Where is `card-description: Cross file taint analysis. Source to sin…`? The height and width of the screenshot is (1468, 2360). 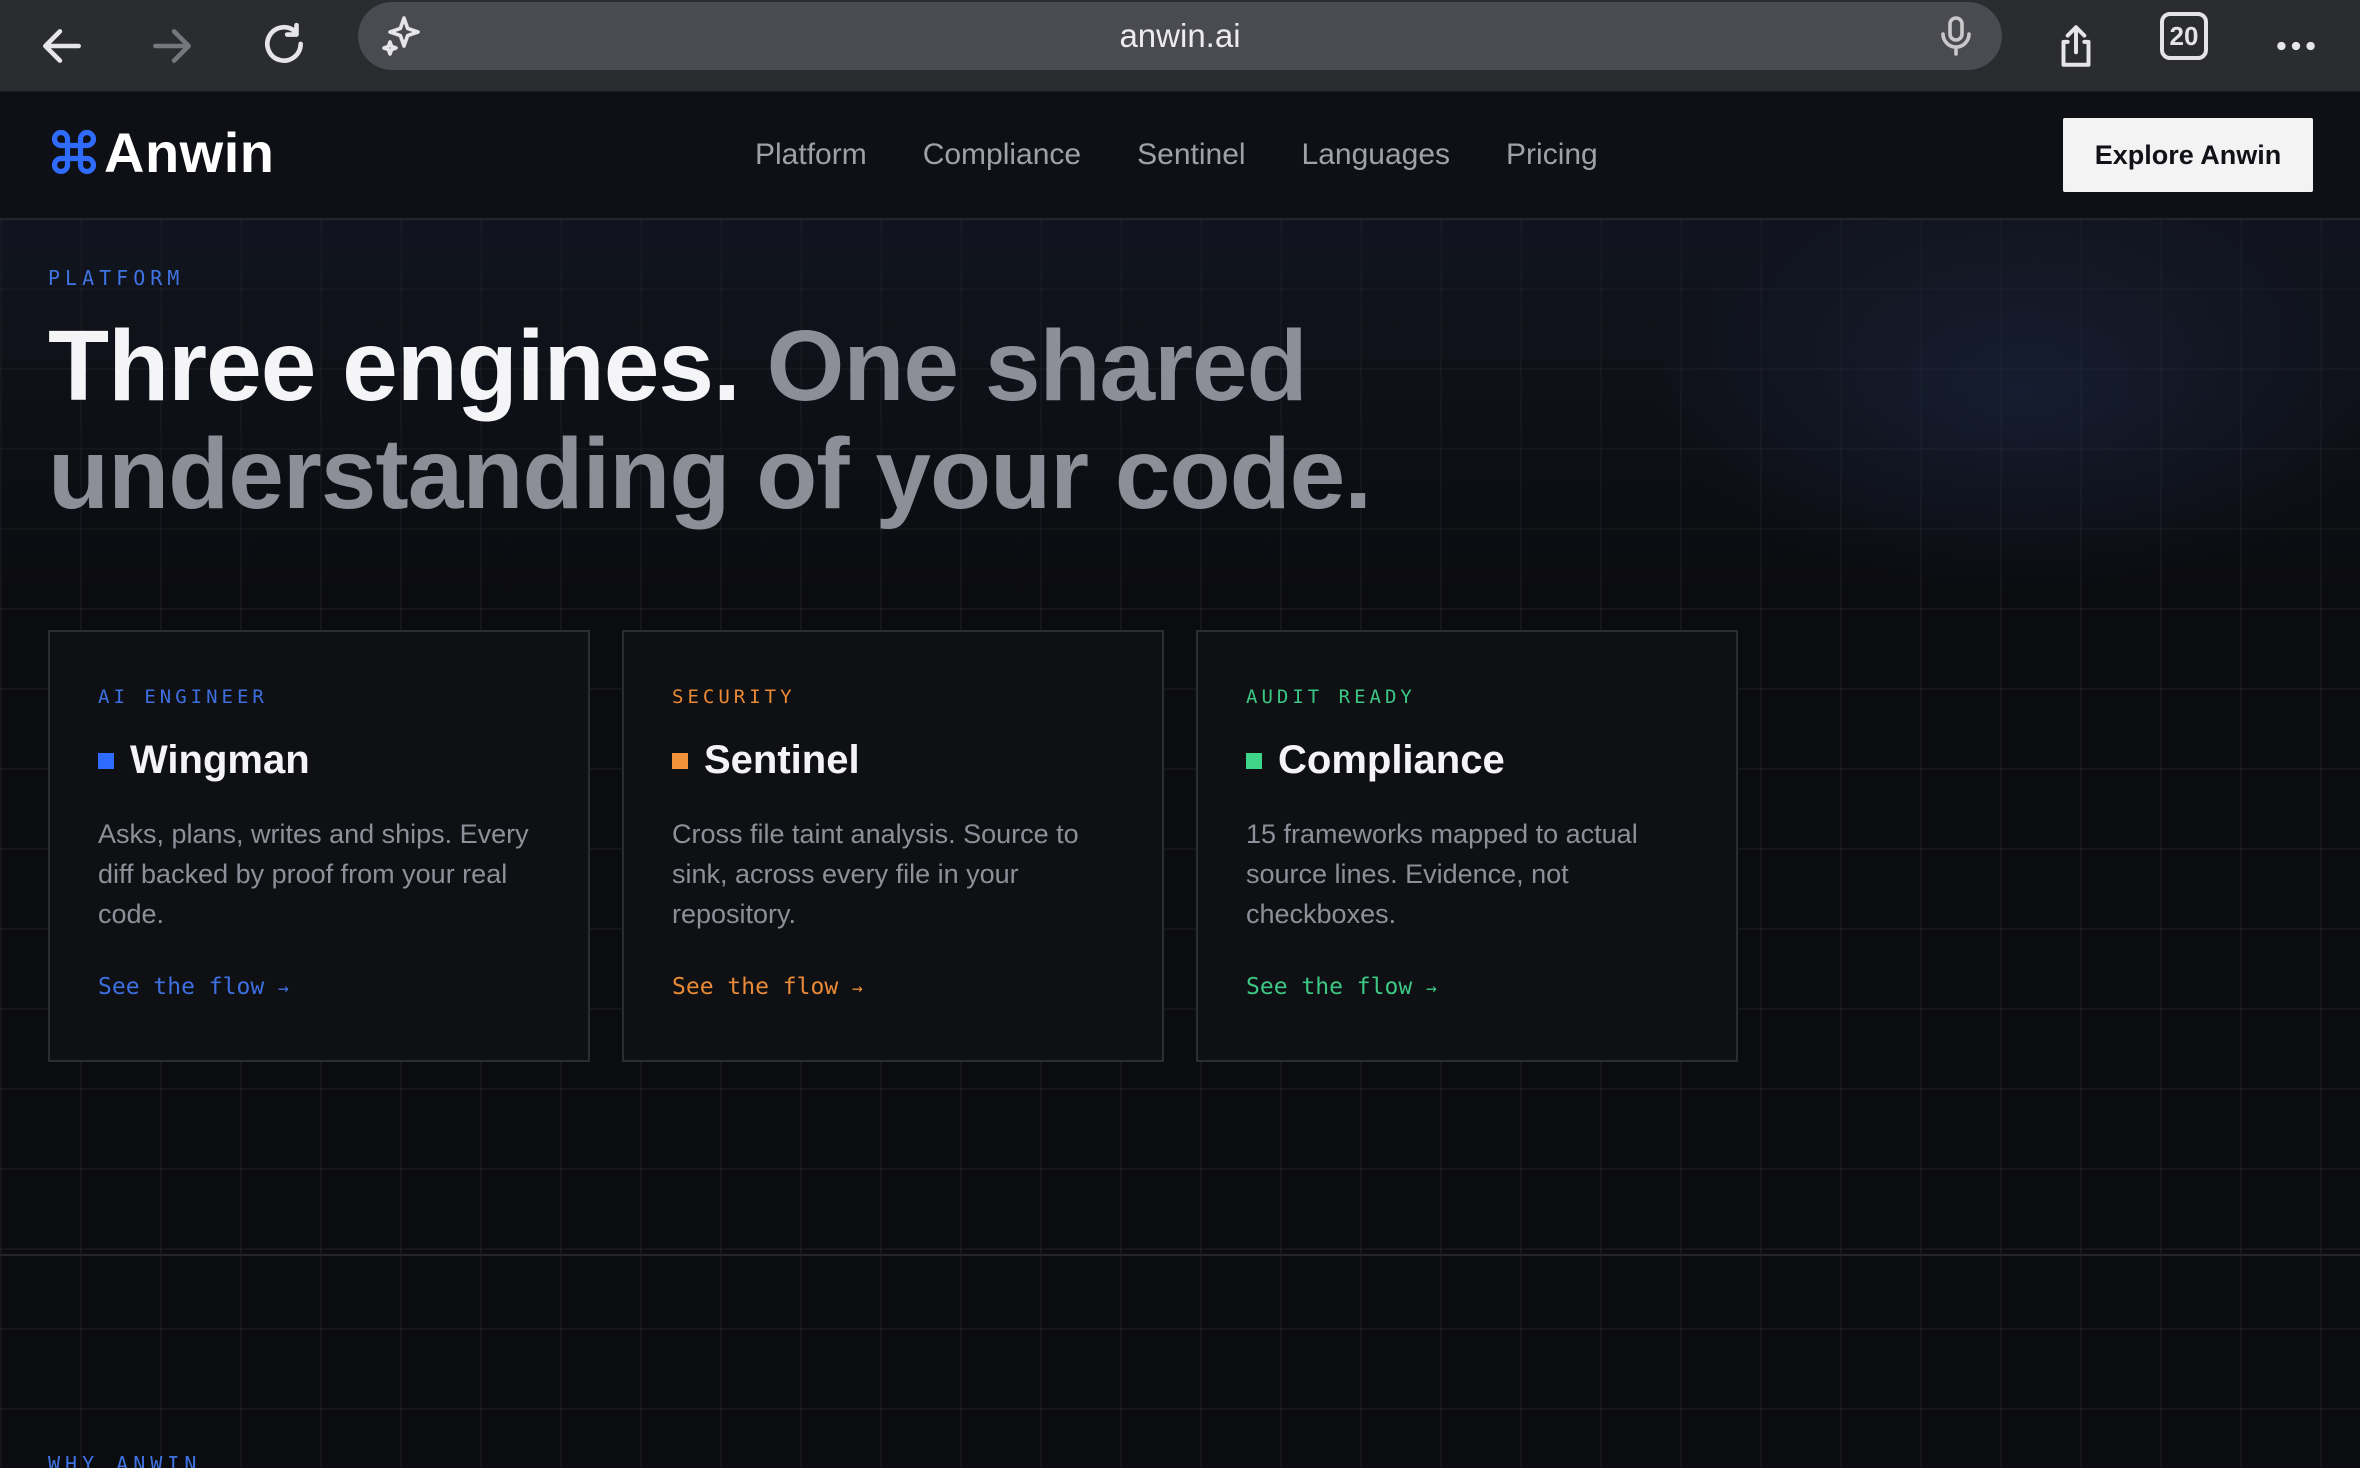
card-description: Cross file taint analysis. Source to sin… is located at coordinates (875, 874).